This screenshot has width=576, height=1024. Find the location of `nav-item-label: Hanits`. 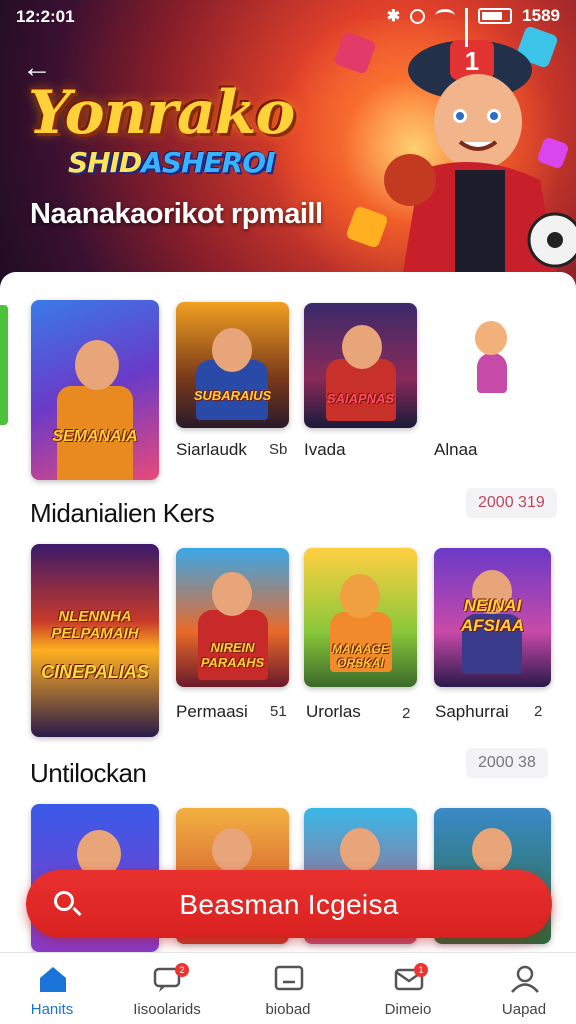

nav-item-label: Hanits is located at coordinates (52, 1009).